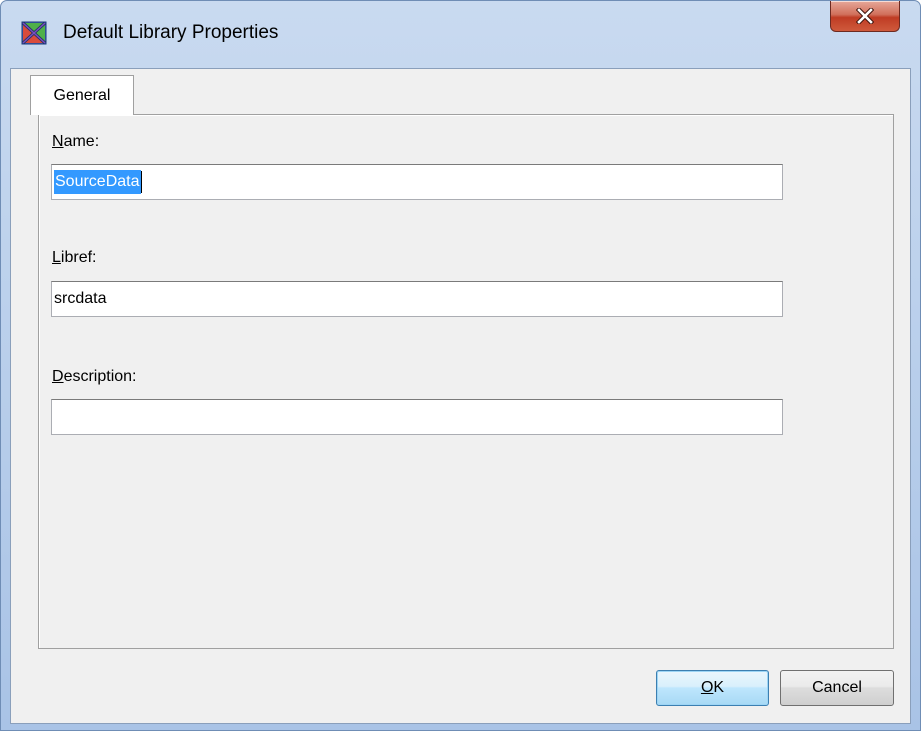 Image resolution: width=921 pixels, height=731 pixels. I want to click on cancel-button-label: Cancel, so click(837, 687).